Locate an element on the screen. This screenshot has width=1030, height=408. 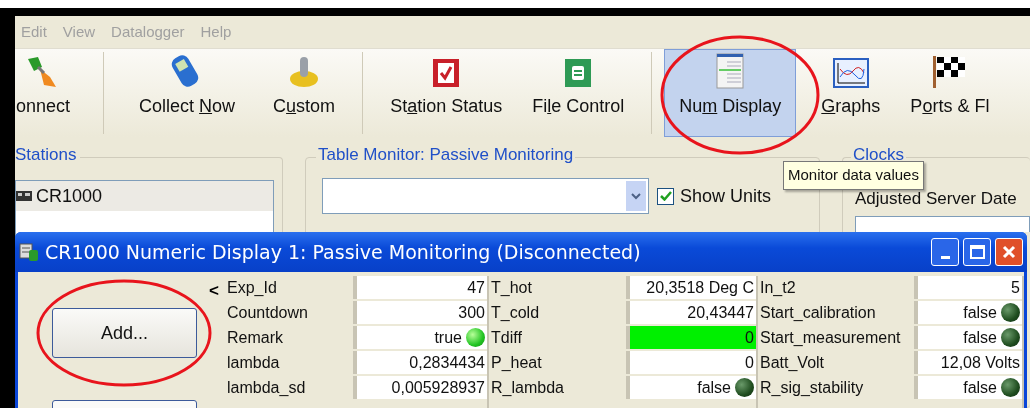
toolbar-button: Collect Now is located at coordinates (187, 93).